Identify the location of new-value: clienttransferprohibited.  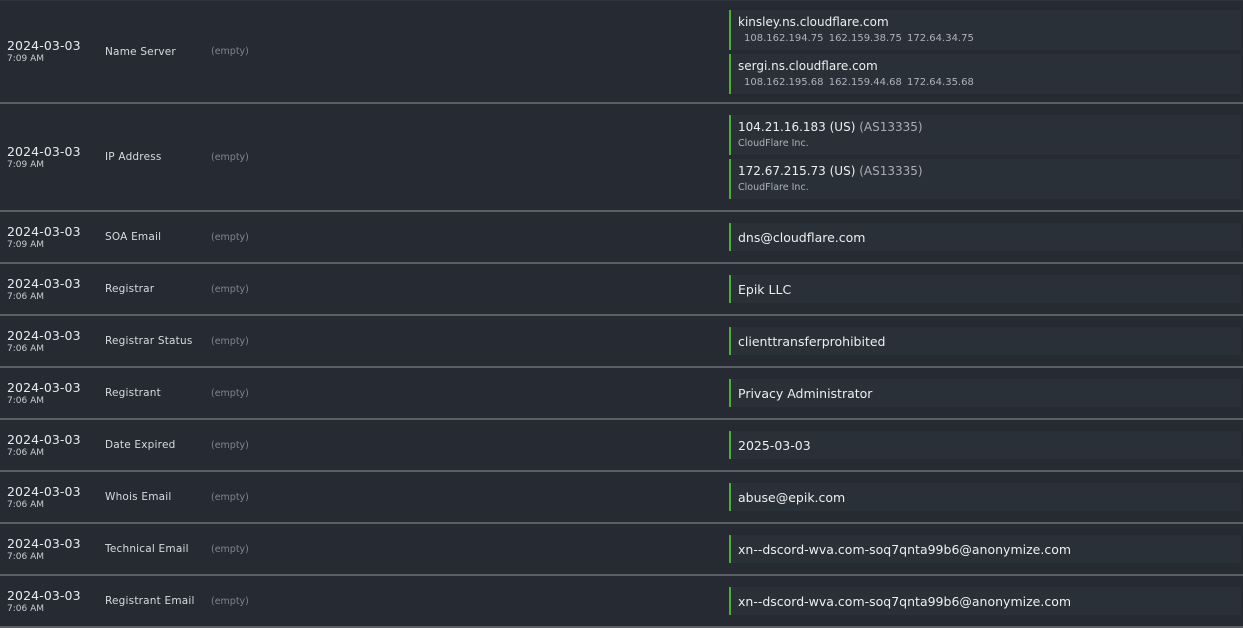
(985, 341).